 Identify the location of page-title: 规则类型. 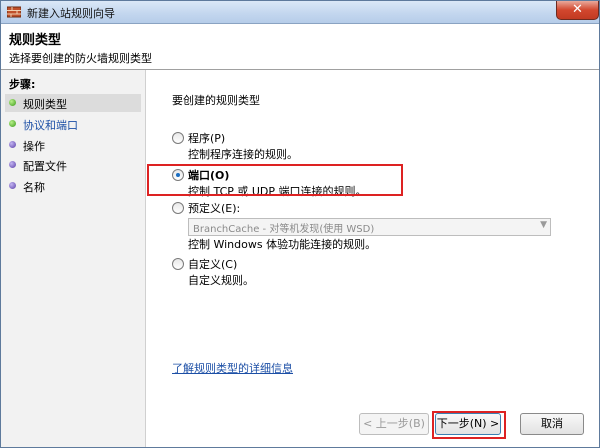
(35, 40).